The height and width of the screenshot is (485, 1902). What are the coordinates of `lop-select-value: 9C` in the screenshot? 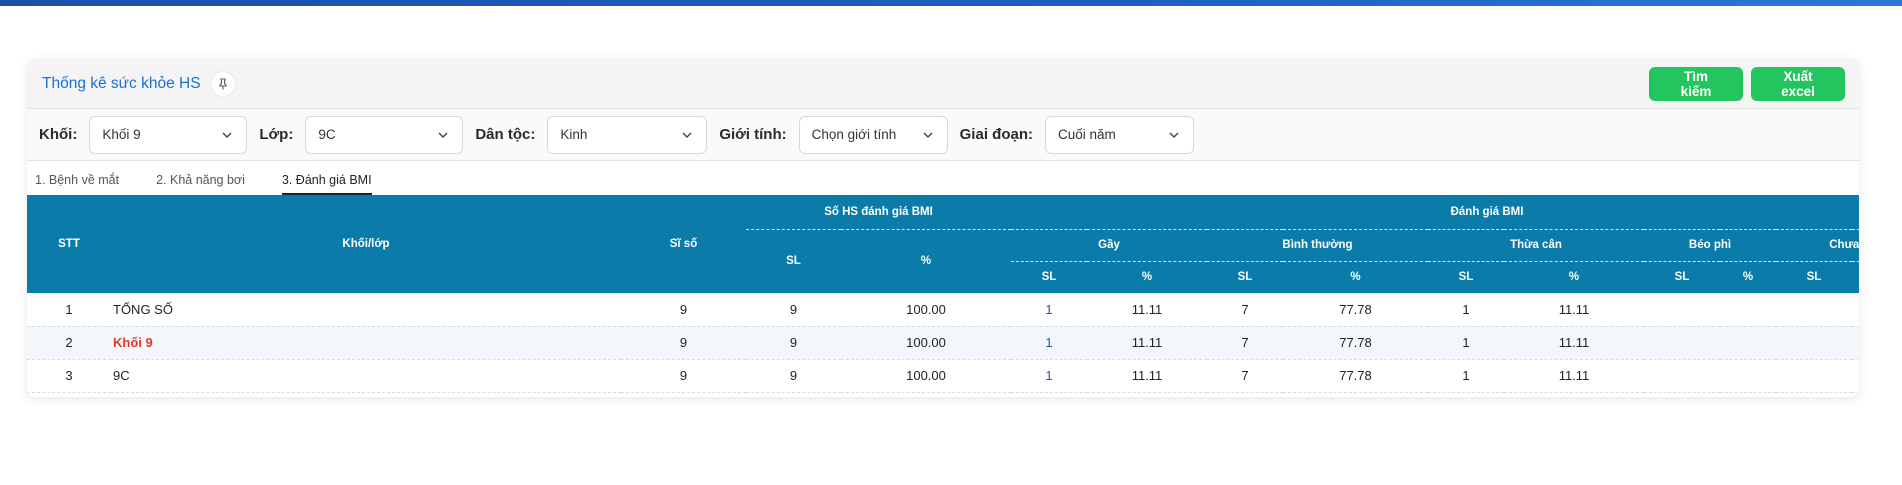 It's located at (327, 134).